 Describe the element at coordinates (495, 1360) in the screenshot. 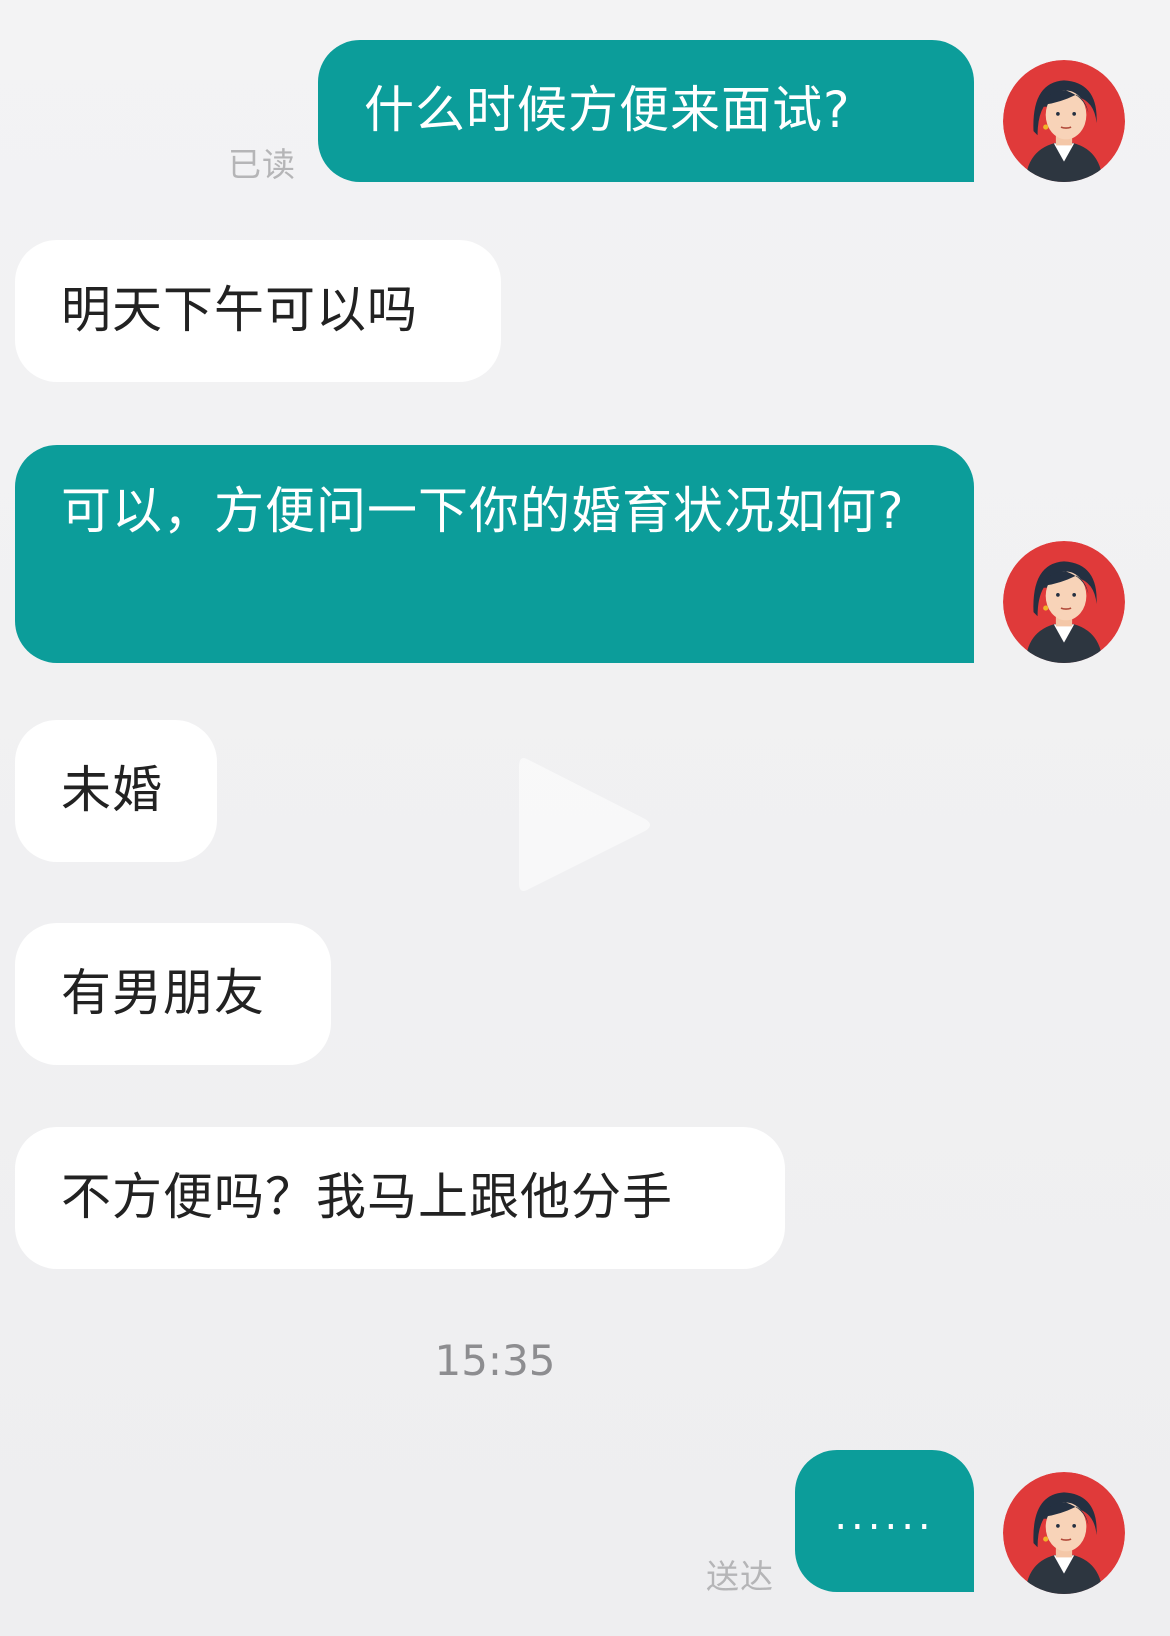

I see `chat-timestamp: 15:35` at that location.